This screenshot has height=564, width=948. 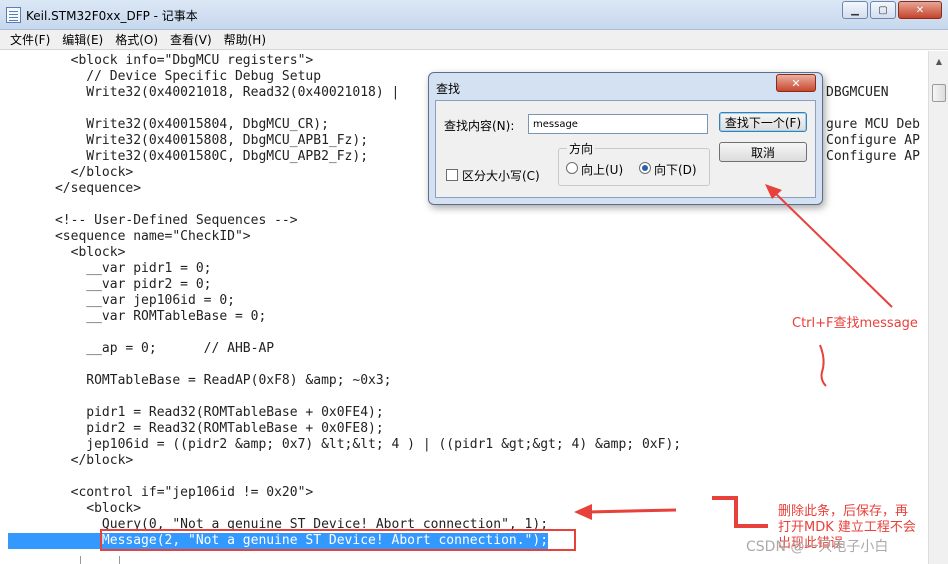 What do you see at coordinates (763, 152) in the screenshot?
I see `cancel-button: 取消` at bounding box center [763, 152].